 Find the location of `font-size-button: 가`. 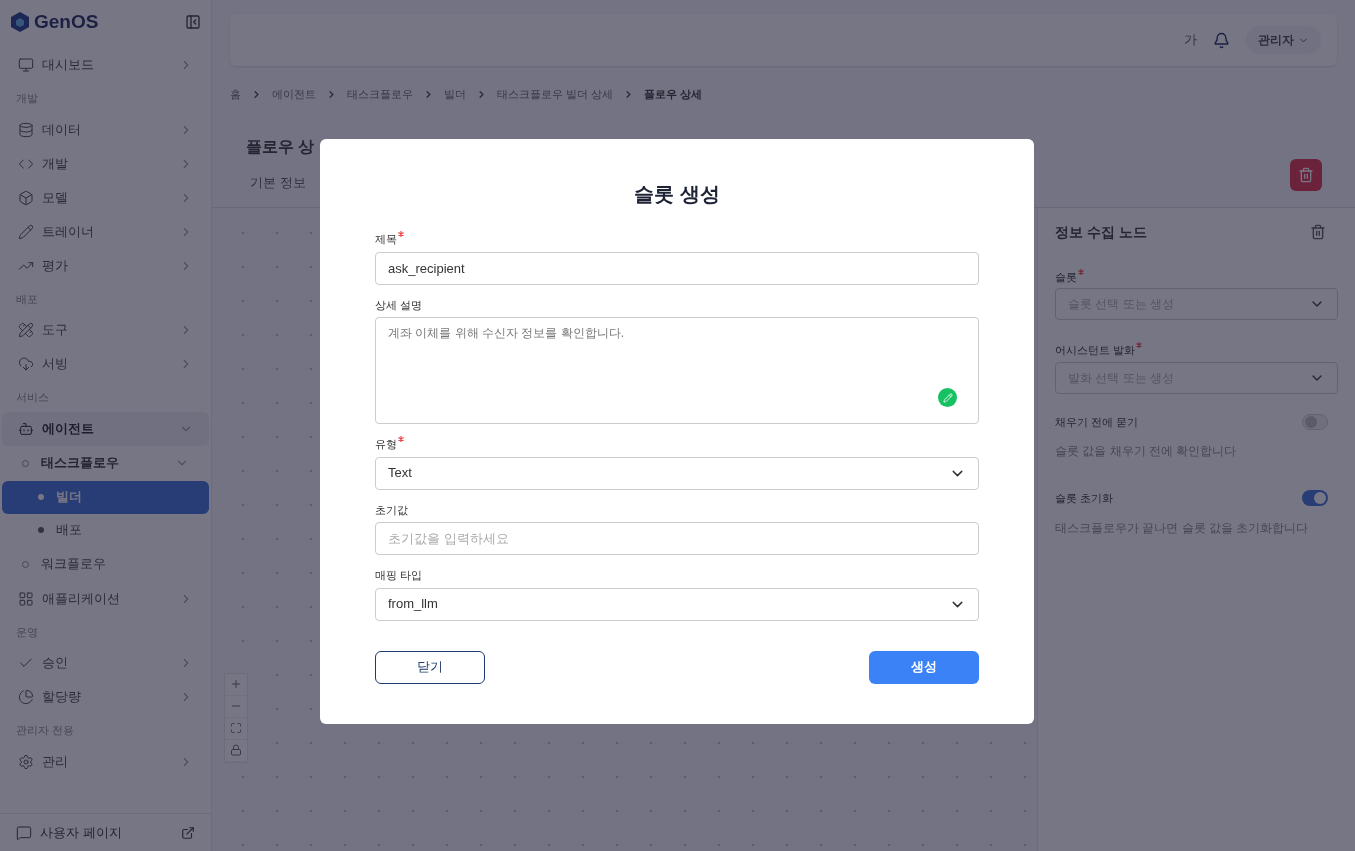

font-size-button: 가 is located at coordinates (1190, 40).